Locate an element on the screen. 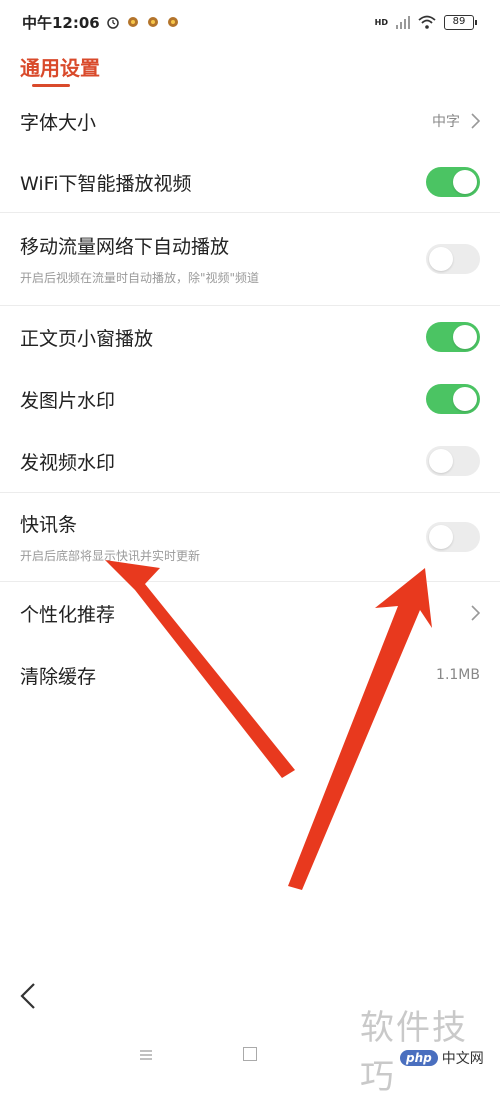  setting-text: 快讯条 开启后底部将显示快讯并实时更新 is located at coordinates (110, 537).